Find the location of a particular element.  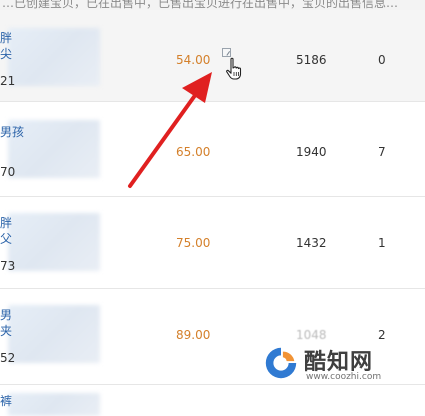

product-title: 男孩 is located at coordinates (12, 132).